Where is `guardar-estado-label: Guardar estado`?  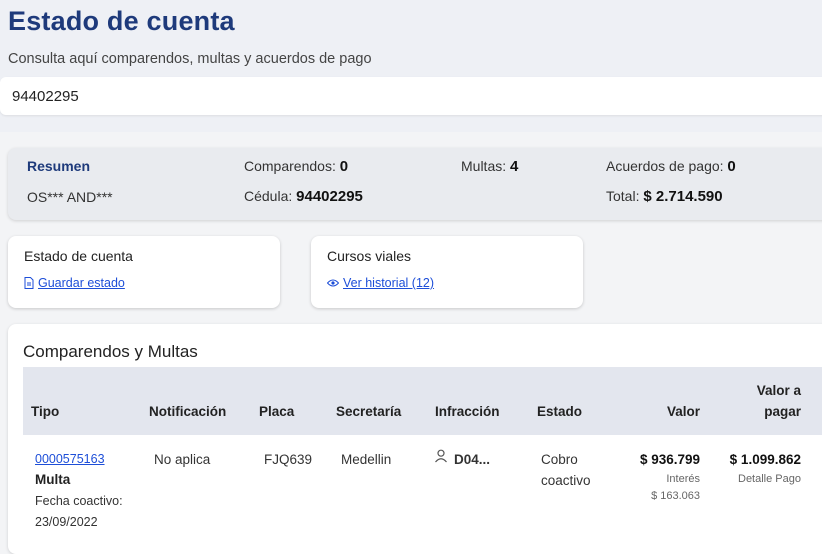
guardar-estado-label: Guardar estado is located at coordinates (81, 283).